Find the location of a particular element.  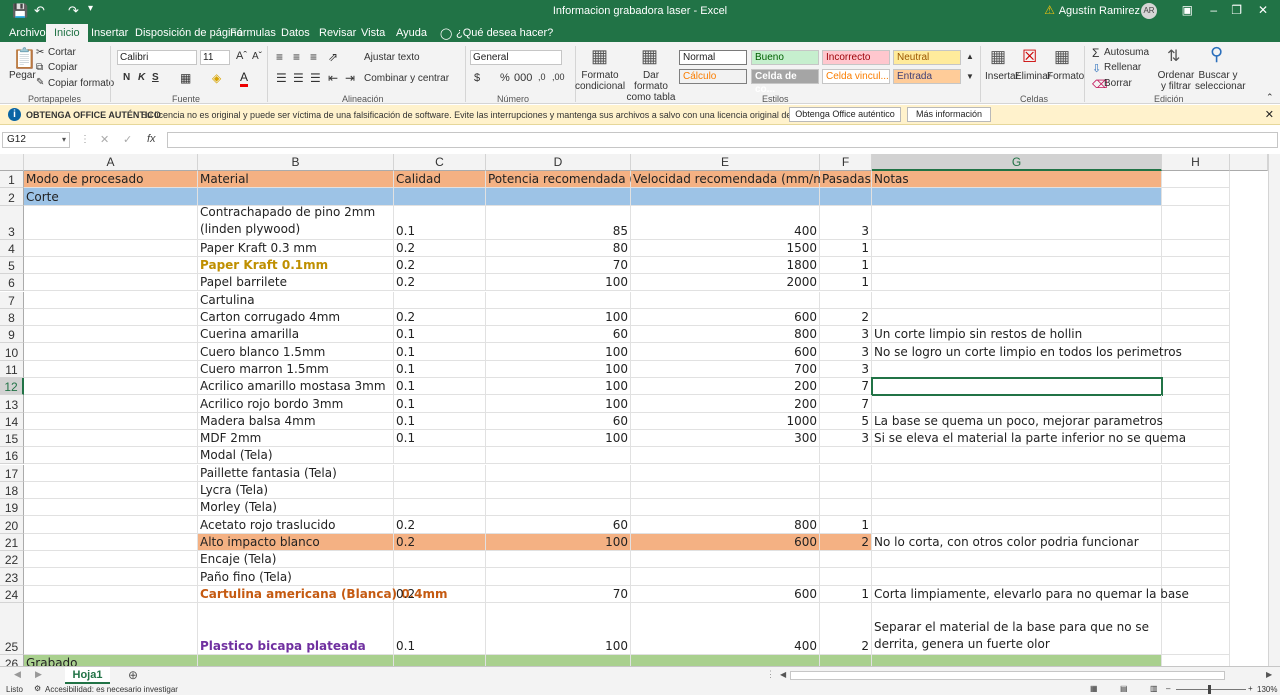

cell-h17 is located at coordinates (1196, 473).